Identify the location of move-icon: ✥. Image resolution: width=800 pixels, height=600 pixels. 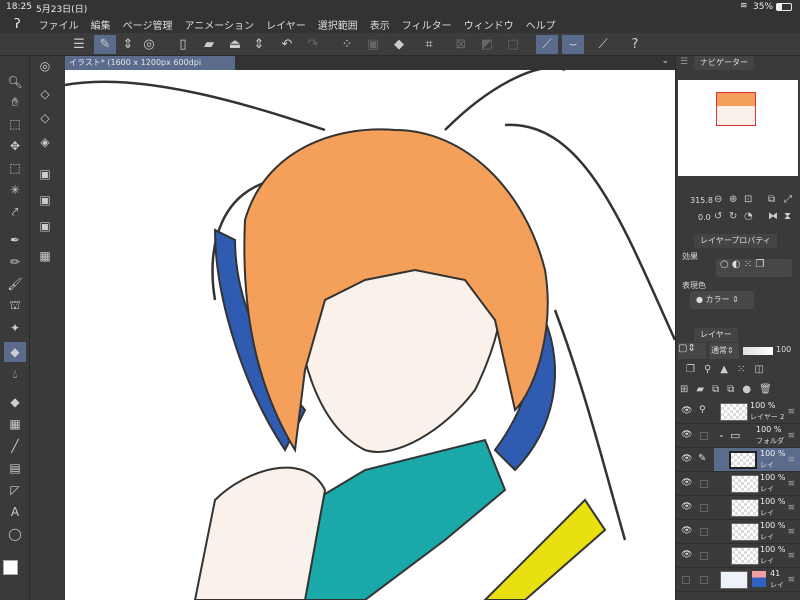
(15, 146).